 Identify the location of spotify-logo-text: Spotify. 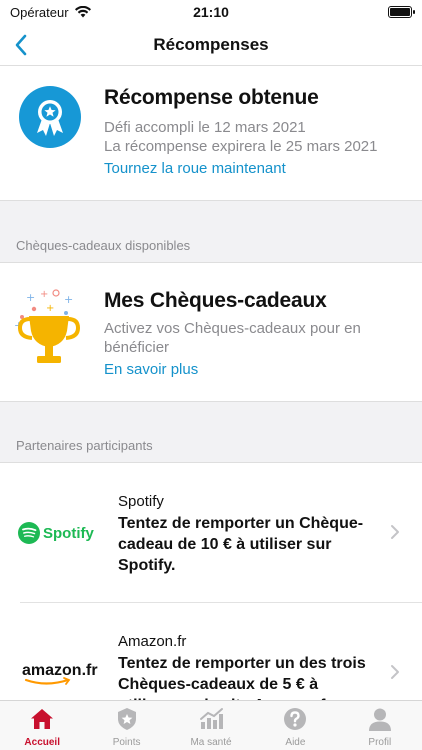
(68, 533).